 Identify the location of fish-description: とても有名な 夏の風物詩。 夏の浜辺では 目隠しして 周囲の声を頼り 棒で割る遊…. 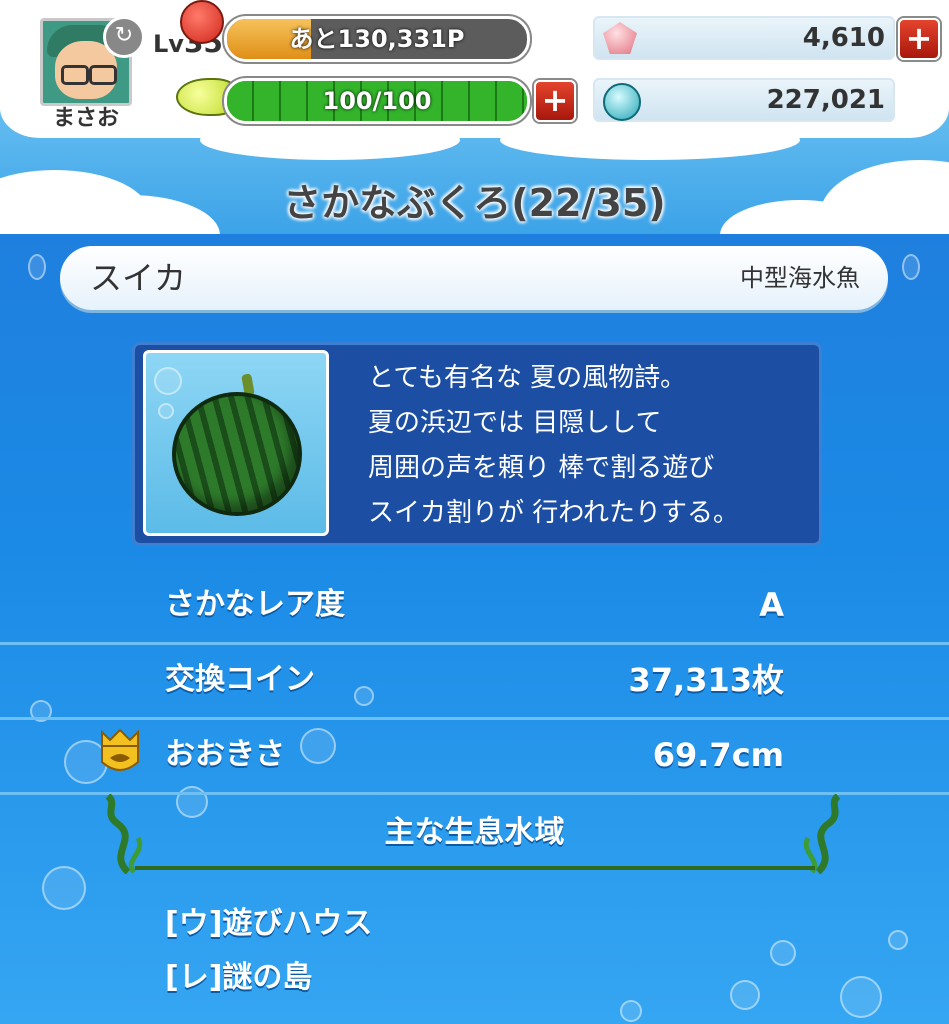
(588, 446).